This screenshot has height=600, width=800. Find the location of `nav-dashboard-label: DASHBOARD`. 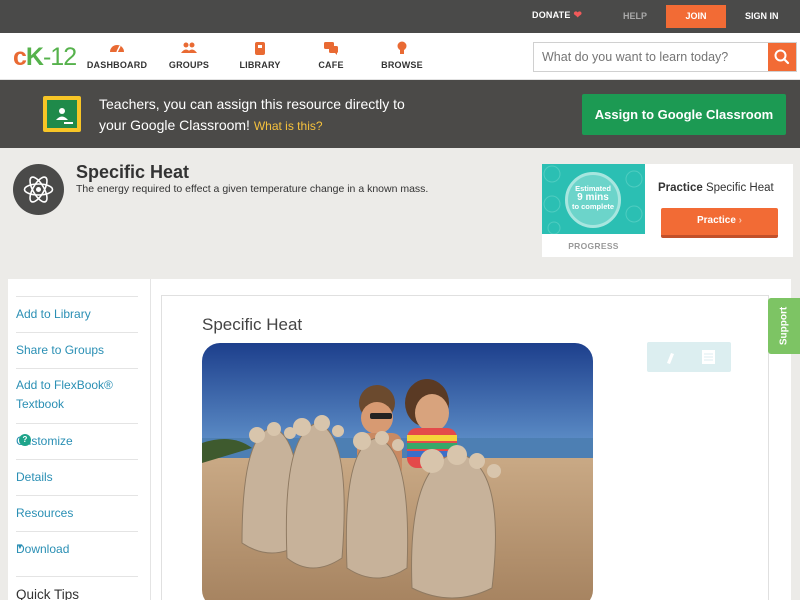

nav-dashboard-label: DASHBOARD is located at coordinates (117, 65).